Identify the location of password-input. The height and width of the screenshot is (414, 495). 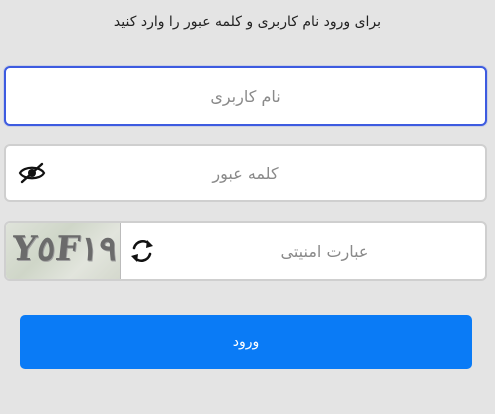
(245, 173).